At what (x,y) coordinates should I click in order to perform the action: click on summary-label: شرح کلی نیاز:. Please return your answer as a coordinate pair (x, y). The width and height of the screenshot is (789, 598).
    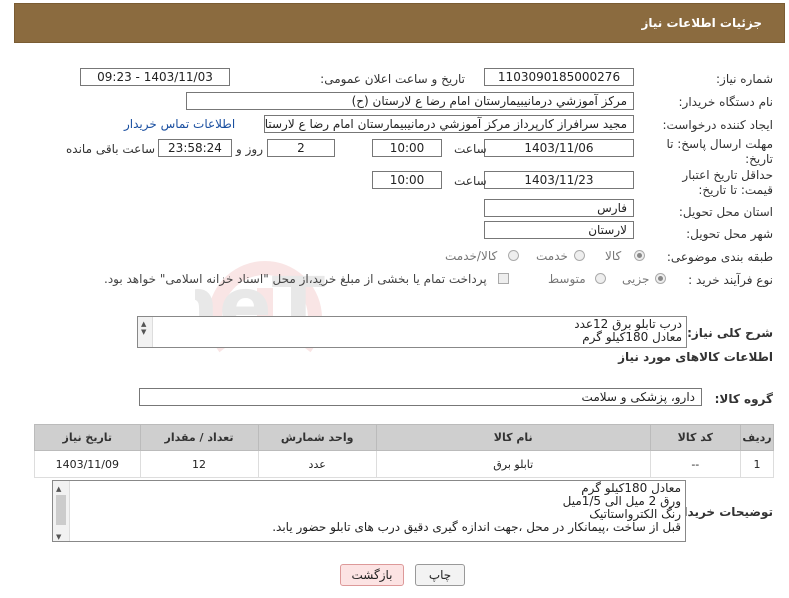
    Looking at the image, I should click on (730, 333).